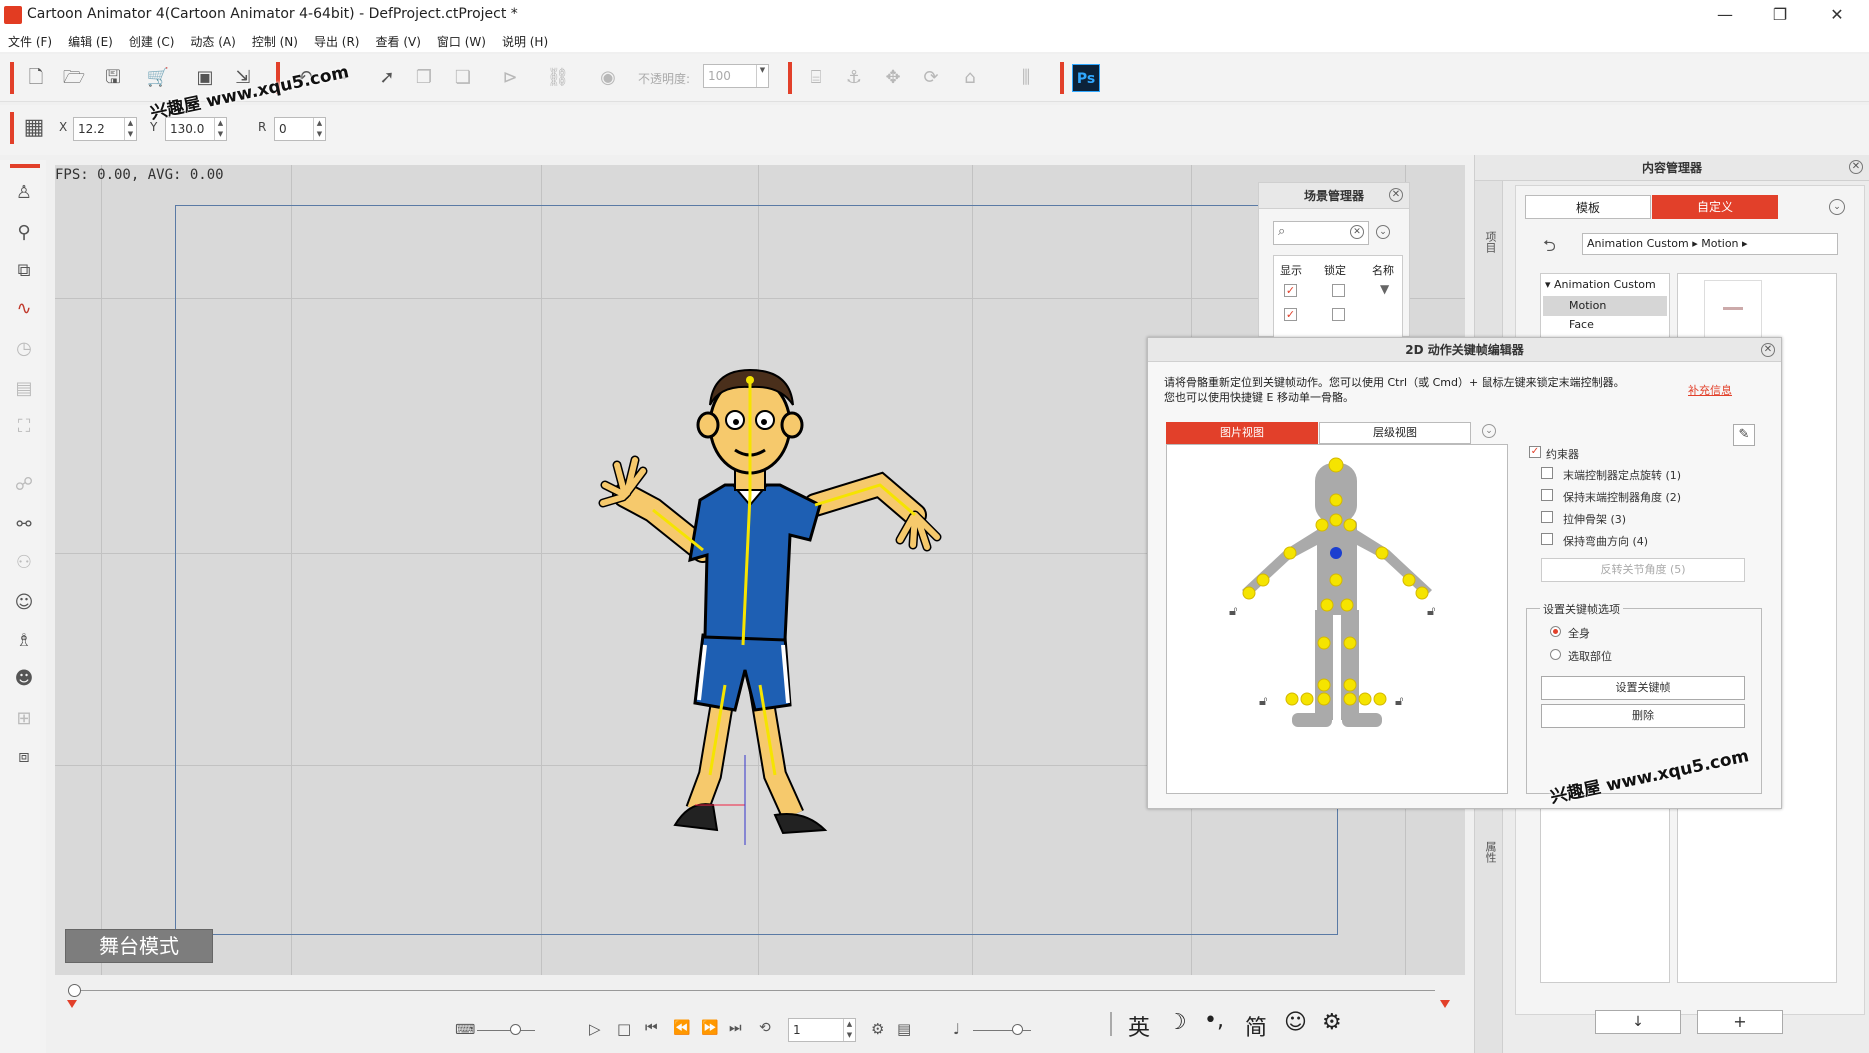 This screenshot has width=1869, height=1053. Describe the element at coordinates (1384, 289) in the screenshot. I see `expand-arrow-icon: ▼` at that location.